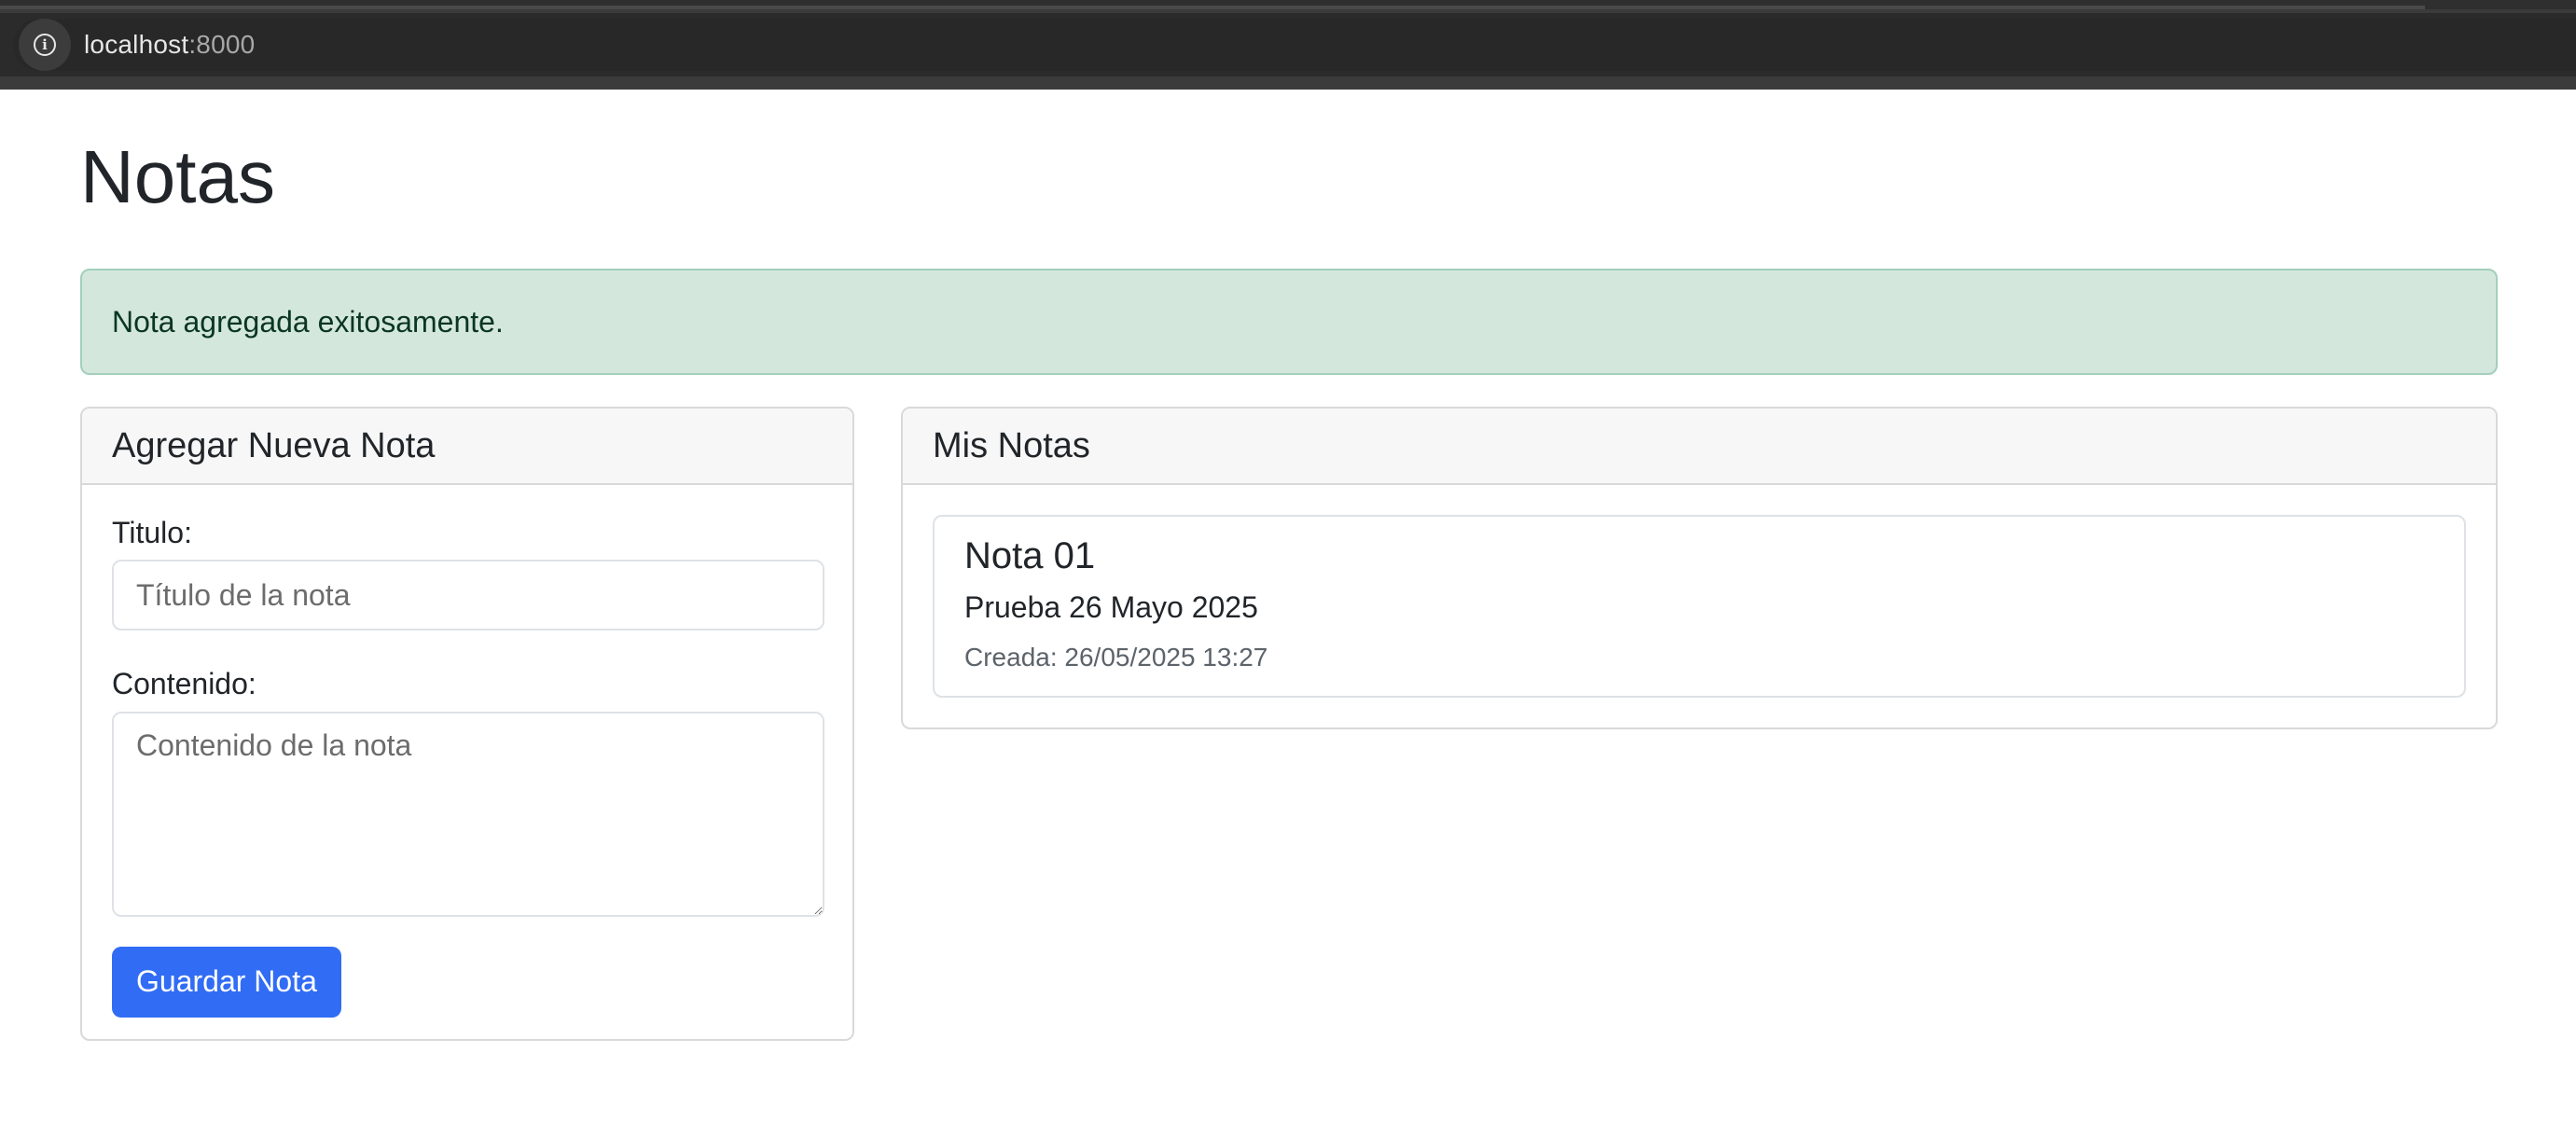  What do you see at coordinates (467, 447) in the screenshot?
I see `add-note-card-header: Agregar Nueva Nota` at bounding box center [467, 447].